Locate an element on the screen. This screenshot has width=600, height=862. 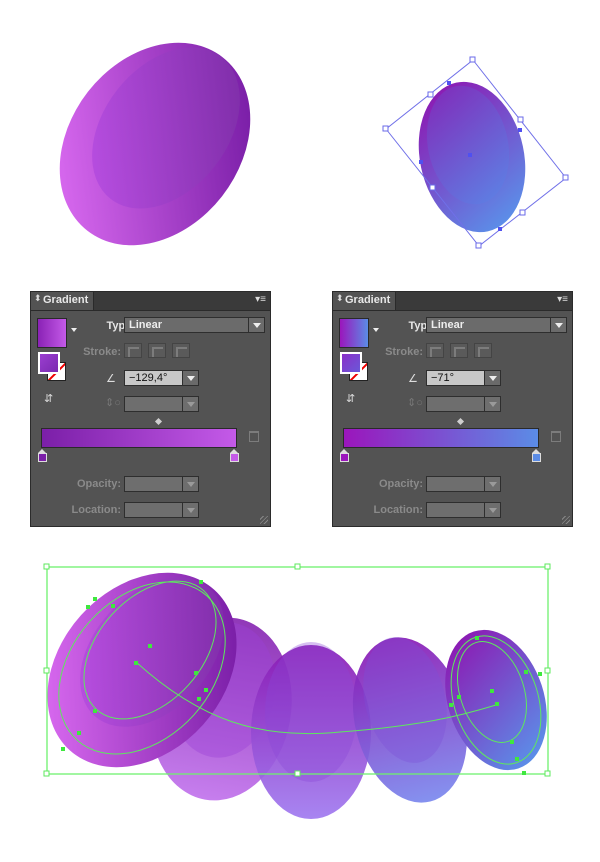
angle-field: −129,4° is located at coordinates (161, 378).